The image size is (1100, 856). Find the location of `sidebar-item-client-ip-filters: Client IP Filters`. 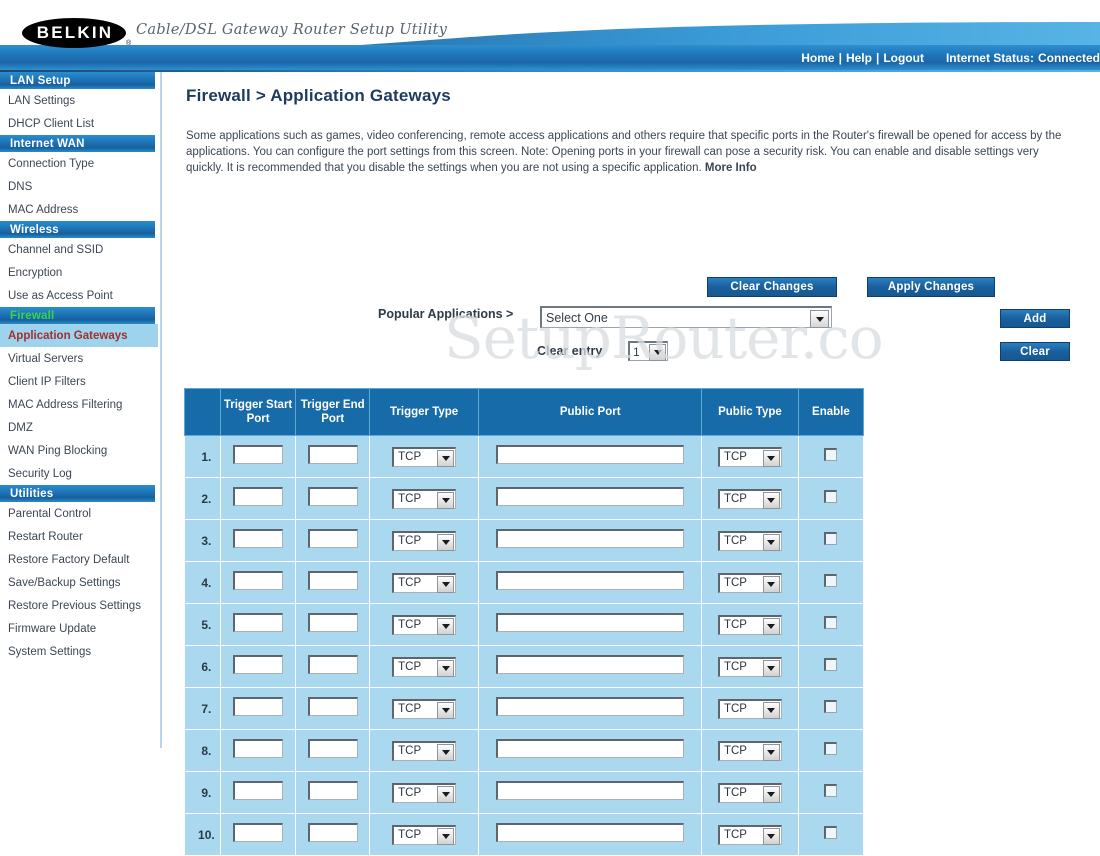

sidebar-item-client-ip-filters: Client IP Filters is located at coordinates (79, 381).